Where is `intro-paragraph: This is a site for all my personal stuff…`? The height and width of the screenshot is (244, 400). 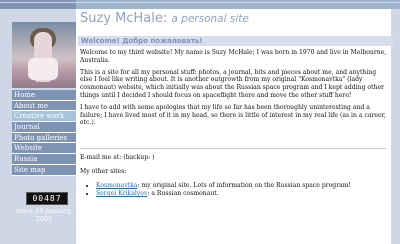 intro-paragraph: This is a site for all my personal stuff… is located at coordinates (232, 83).